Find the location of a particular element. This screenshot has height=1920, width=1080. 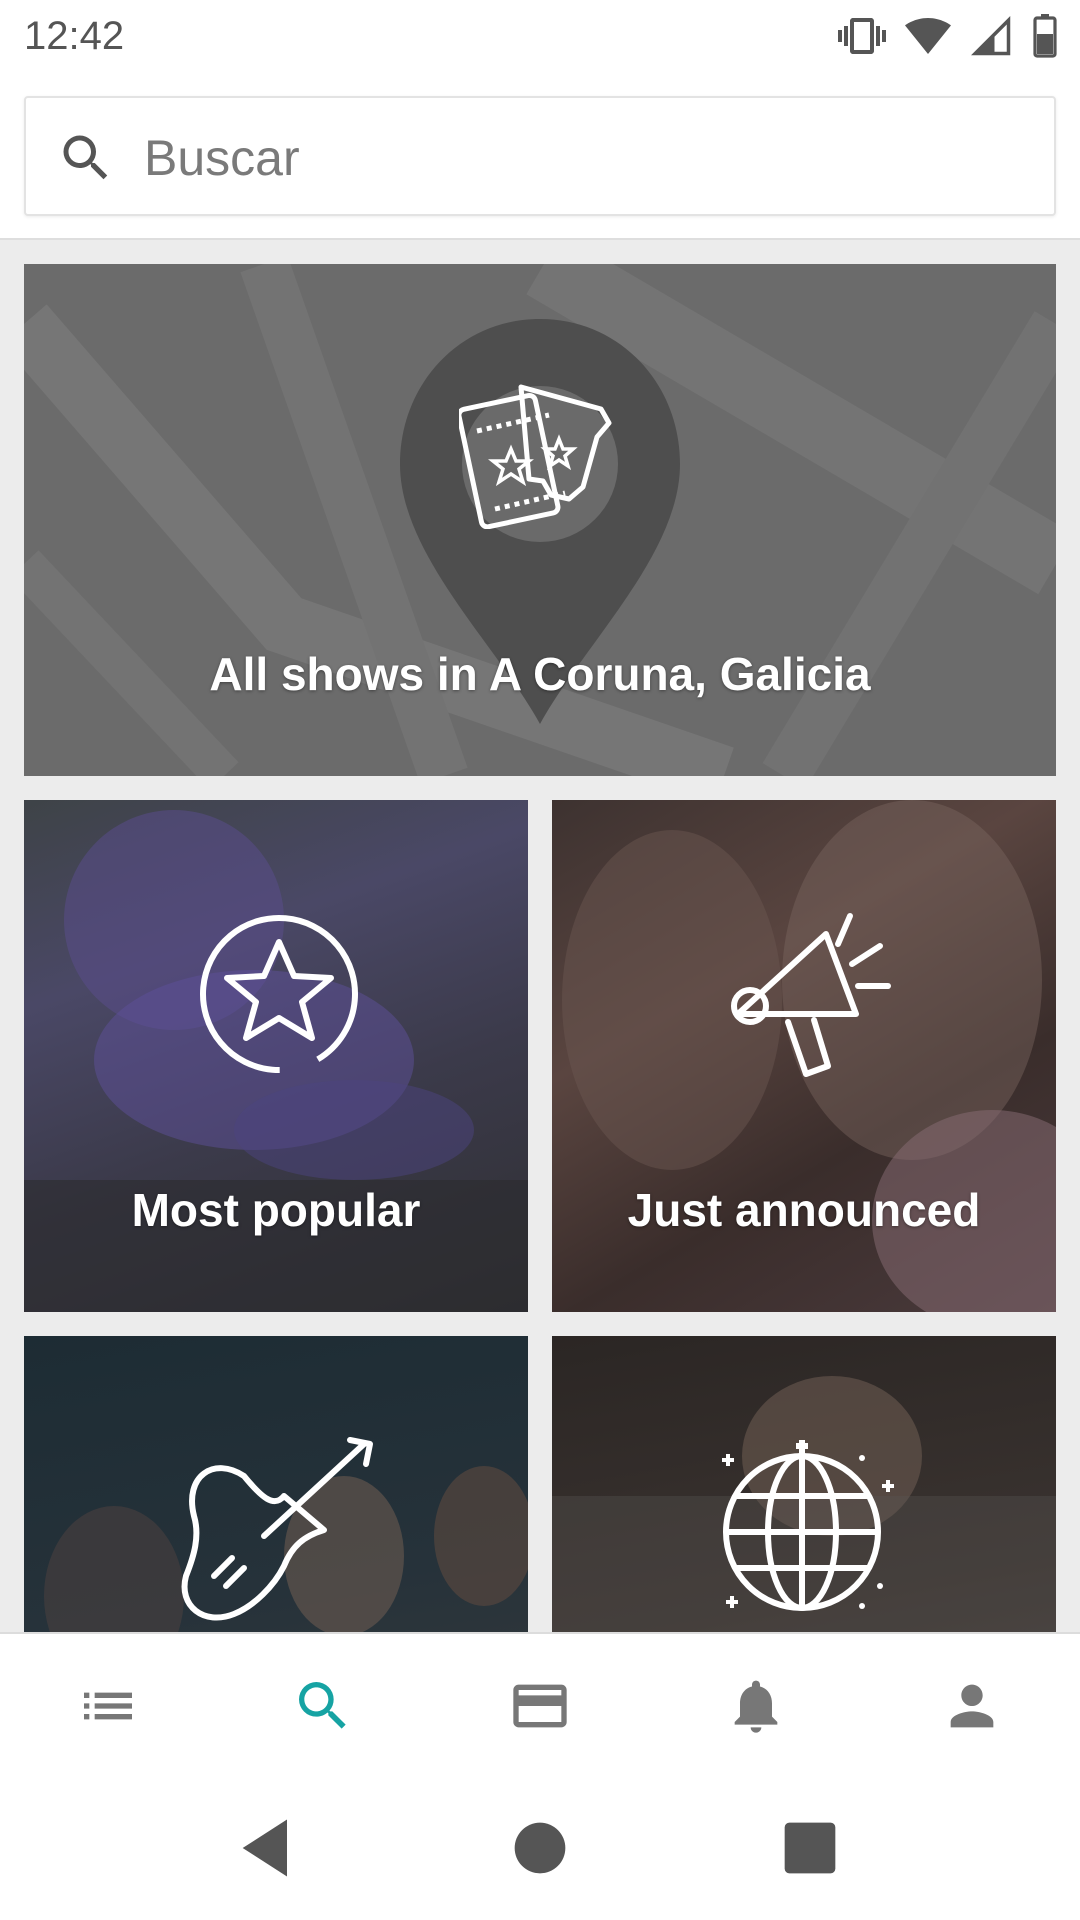

status-icons is located at coordinates (949, 36).